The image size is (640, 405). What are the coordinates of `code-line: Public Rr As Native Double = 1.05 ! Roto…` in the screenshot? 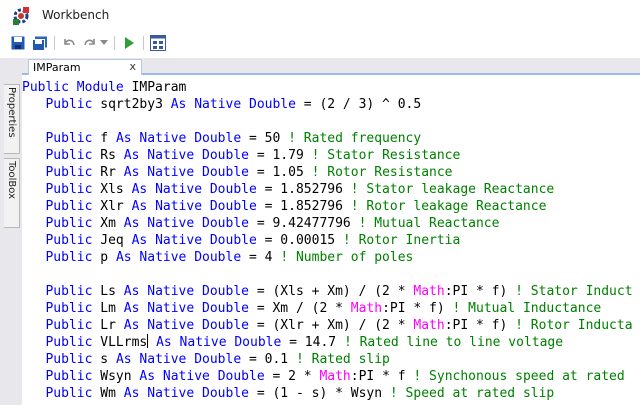 It's located at (249, 172).